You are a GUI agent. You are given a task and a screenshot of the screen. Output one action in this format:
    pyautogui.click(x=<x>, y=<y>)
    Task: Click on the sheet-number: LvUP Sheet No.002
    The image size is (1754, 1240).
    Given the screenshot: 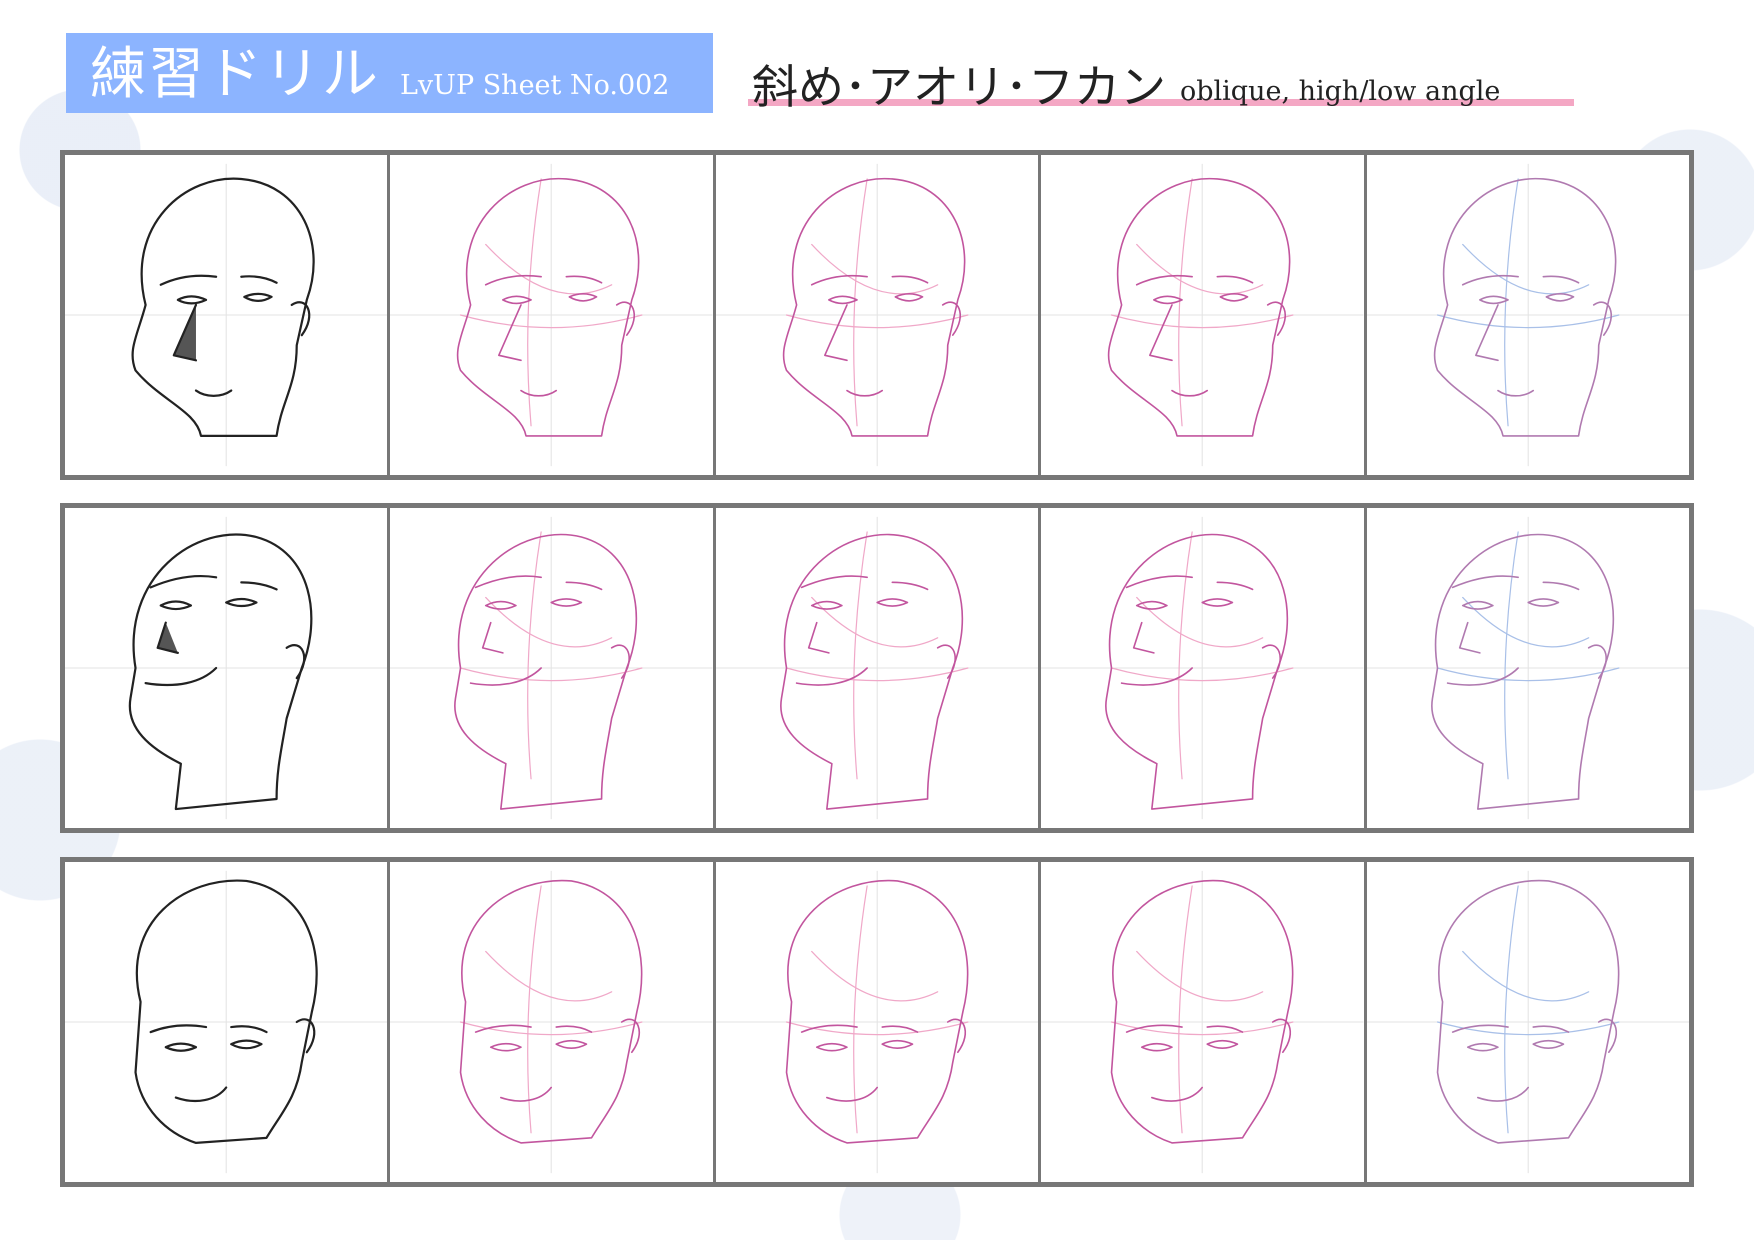 What is the action you would take?
    pyautogui.click(x=535, y=85)
    